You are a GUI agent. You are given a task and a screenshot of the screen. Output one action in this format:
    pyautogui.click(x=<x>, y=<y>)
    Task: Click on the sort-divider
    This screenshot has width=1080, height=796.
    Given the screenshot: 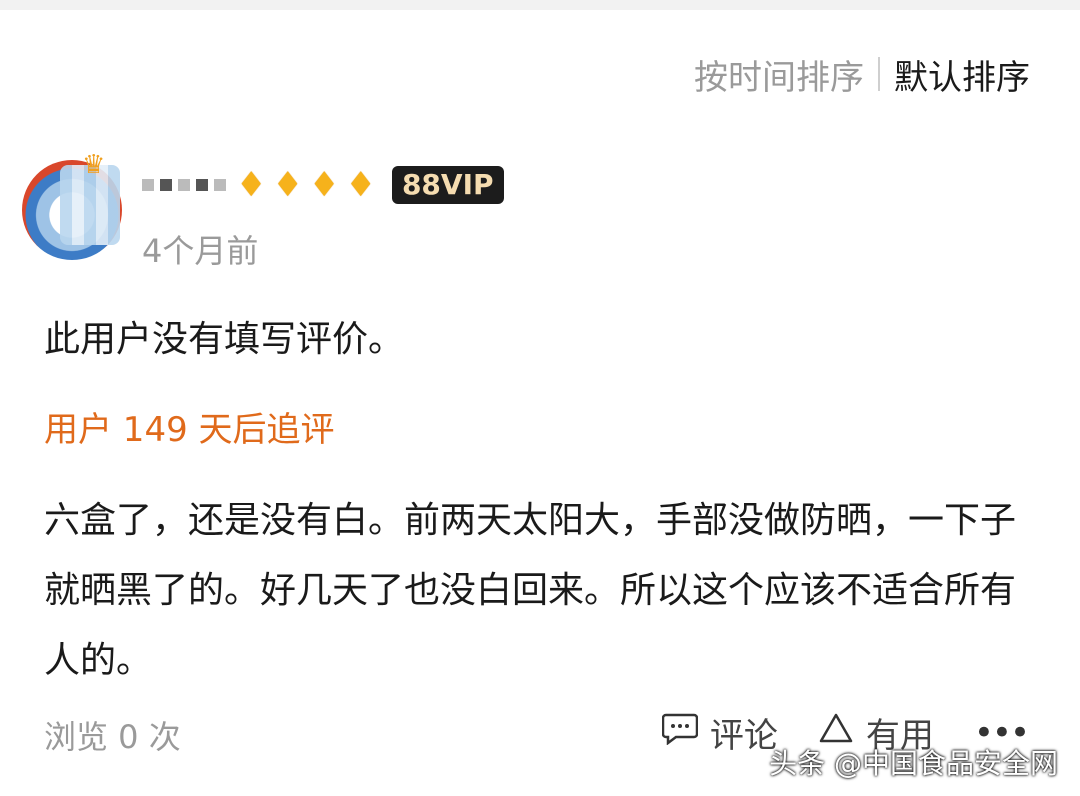 What is the action you would take?
    pyautogui.click(x=879, y=74)
    